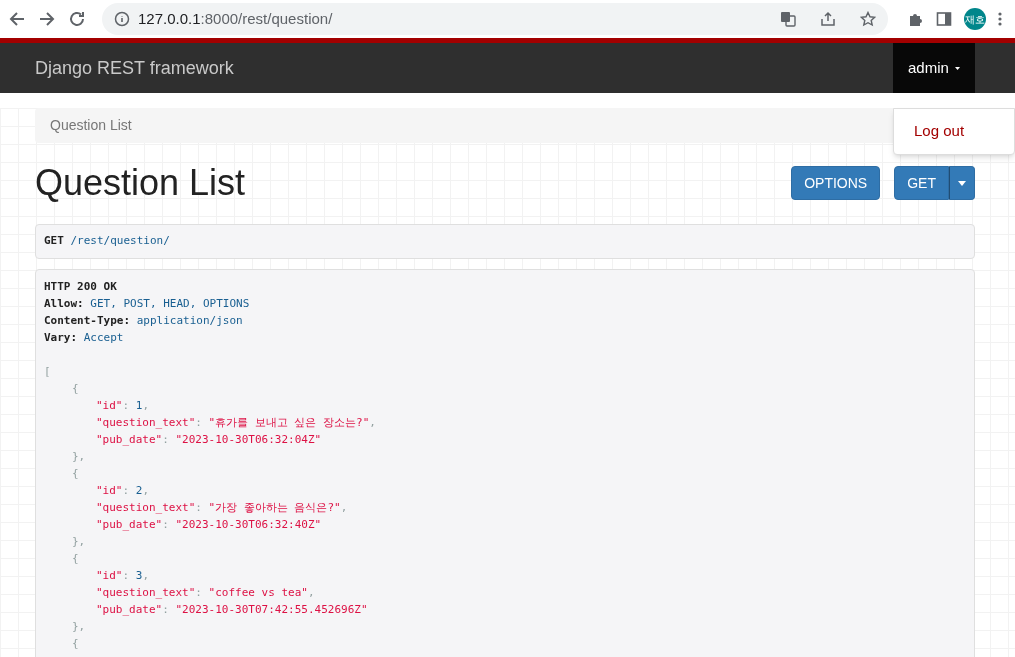 This screenshot has width=1015, height=657. Describe the element at coordinates (944, 19) in the screenshot. I see `side-panel-icon` at that location.